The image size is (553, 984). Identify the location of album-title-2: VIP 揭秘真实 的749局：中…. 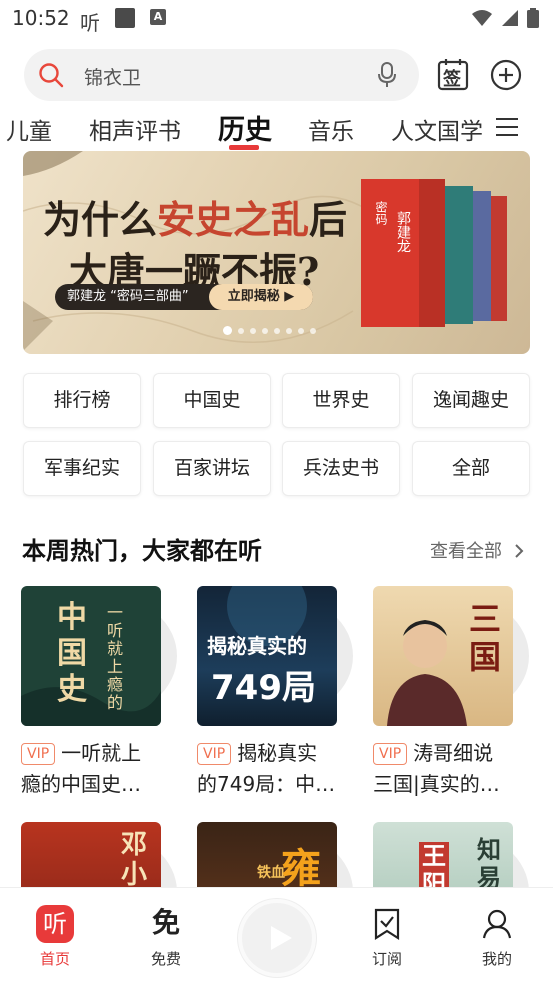
(272, 769).